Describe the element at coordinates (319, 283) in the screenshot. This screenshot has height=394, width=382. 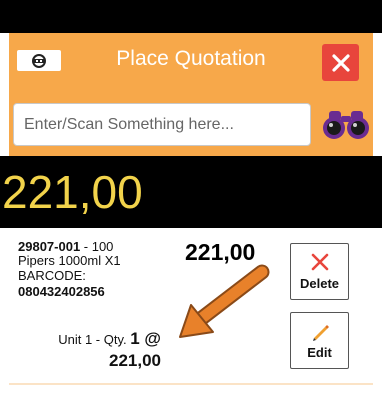
I see `delete-label: Delete` at that location.